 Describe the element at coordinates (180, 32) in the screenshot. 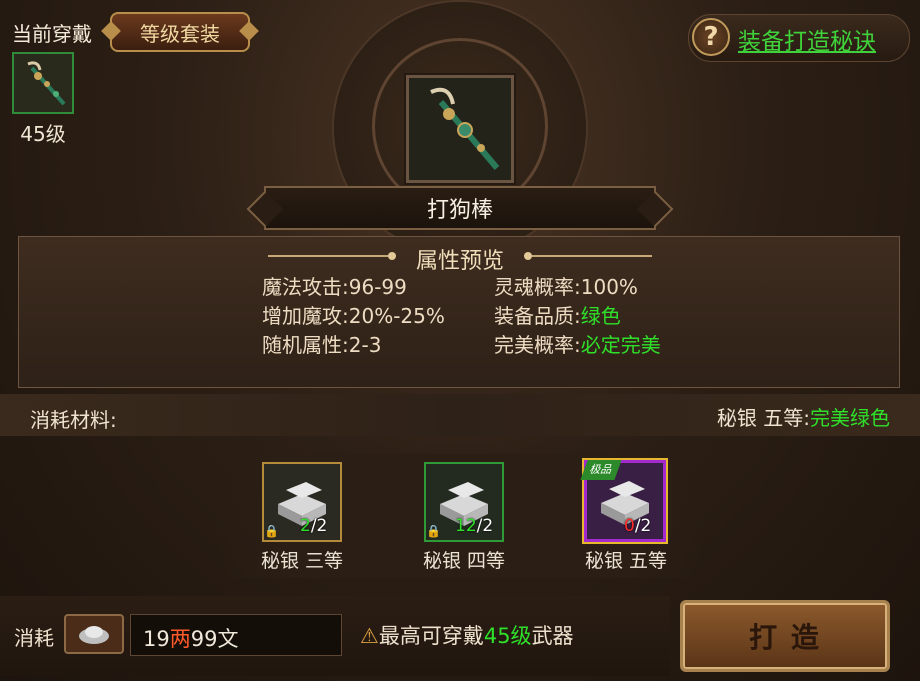

I see `tier-set-button: 等级套装` at that location.